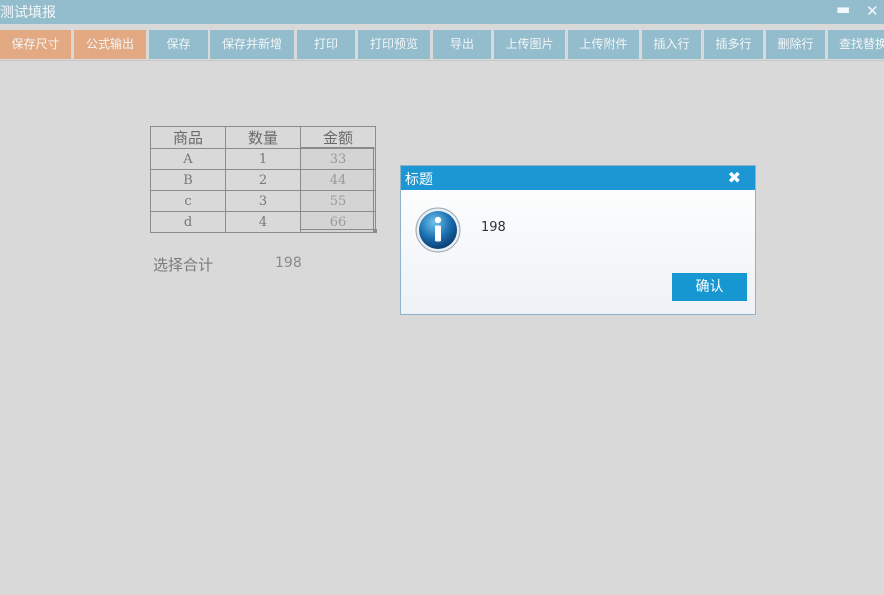  Describe the element at coordinates (188, 137) in the screenshot. I see `column-header-product: 商品` at that location.